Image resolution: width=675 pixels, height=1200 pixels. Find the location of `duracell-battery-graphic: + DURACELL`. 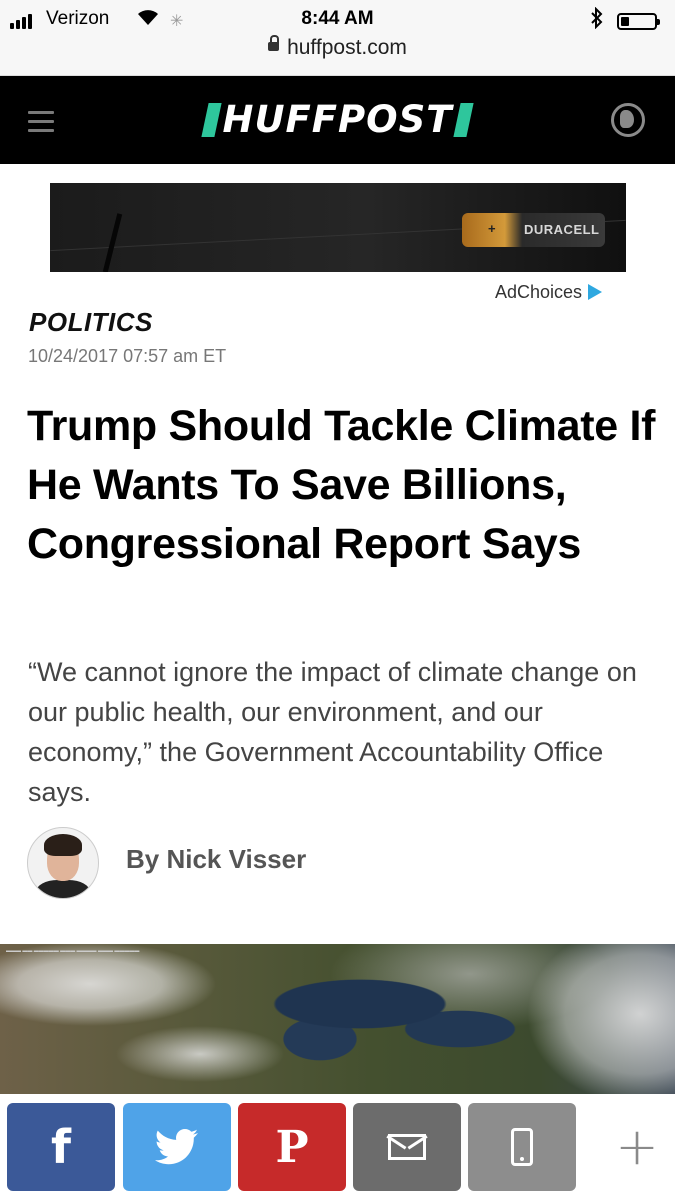

duracell-battery-graphic: + DURACELL is located at coordinates (533, 230).